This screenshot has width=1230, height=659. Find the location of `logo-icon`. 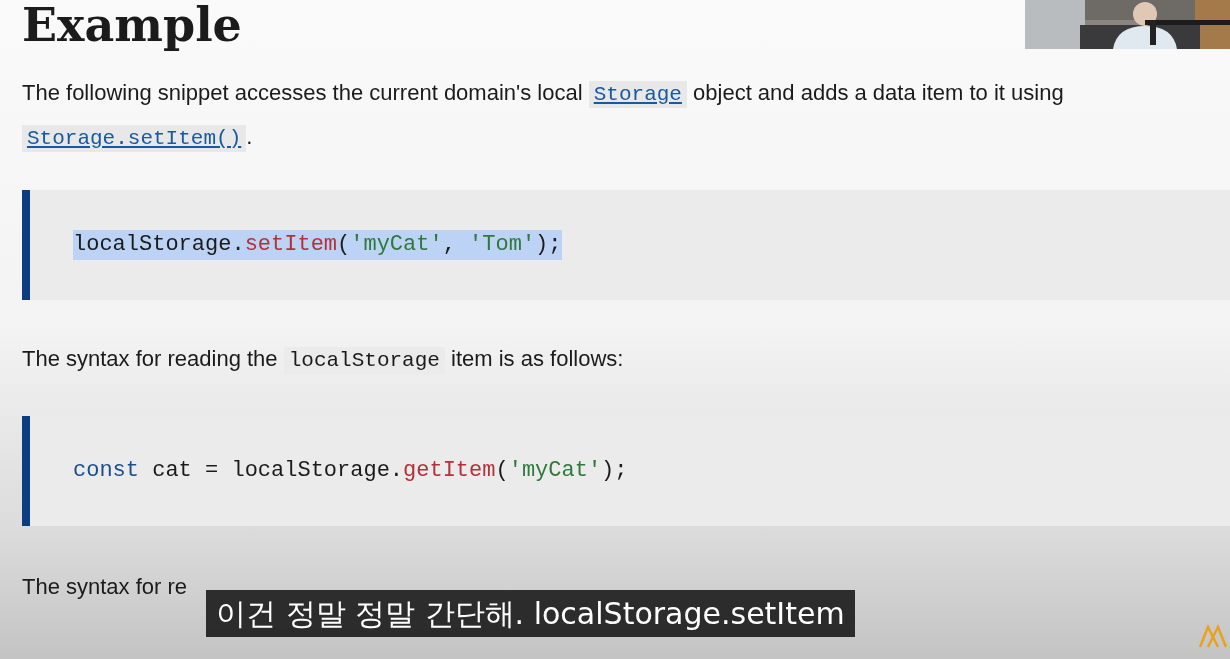

logo-icon is located at coordinates (1213, 636).